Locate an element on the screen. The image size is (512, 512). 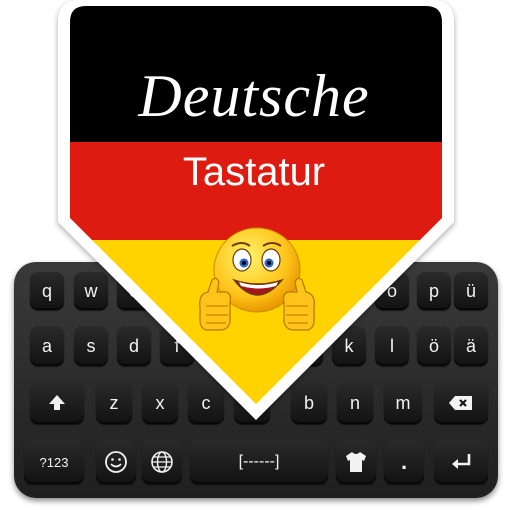
space-key: [------] is located at coordinates (259, 462).